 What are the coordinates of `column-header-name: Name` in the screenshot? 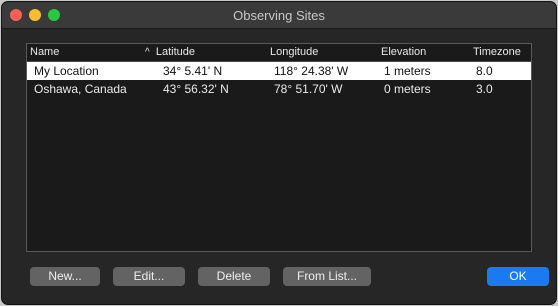 It's located at (44, 52).